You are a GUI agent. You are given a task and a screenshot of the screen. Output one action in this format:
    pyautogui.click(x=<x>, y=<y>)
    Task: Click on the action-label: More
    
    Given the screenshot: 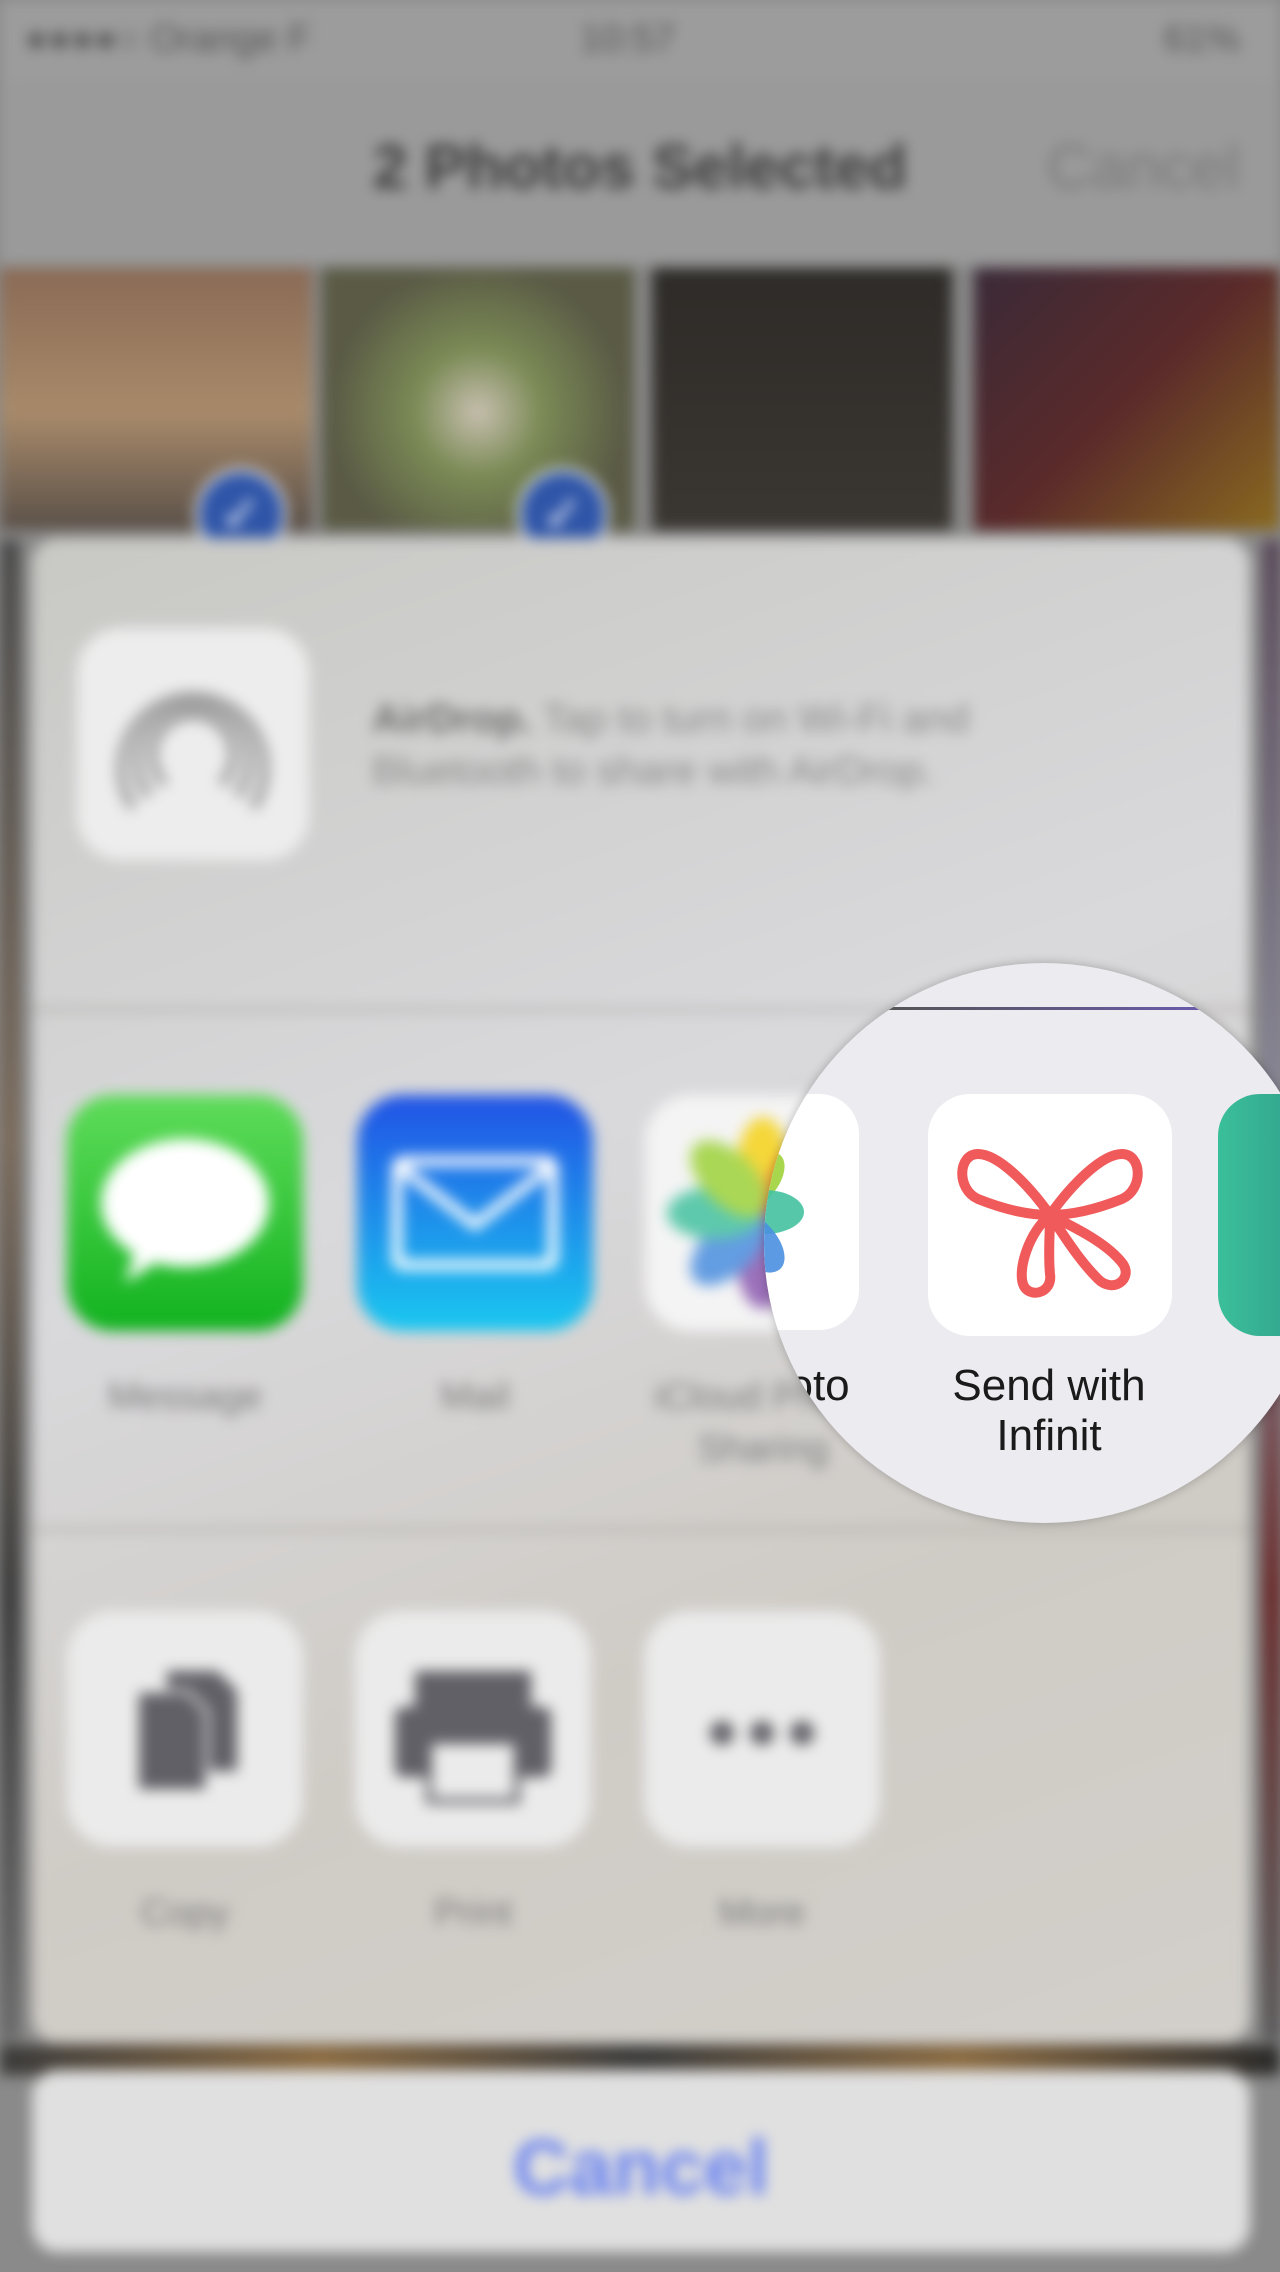 What is the action you would take?
    pyautogui.click(x=762, y=1913)
    